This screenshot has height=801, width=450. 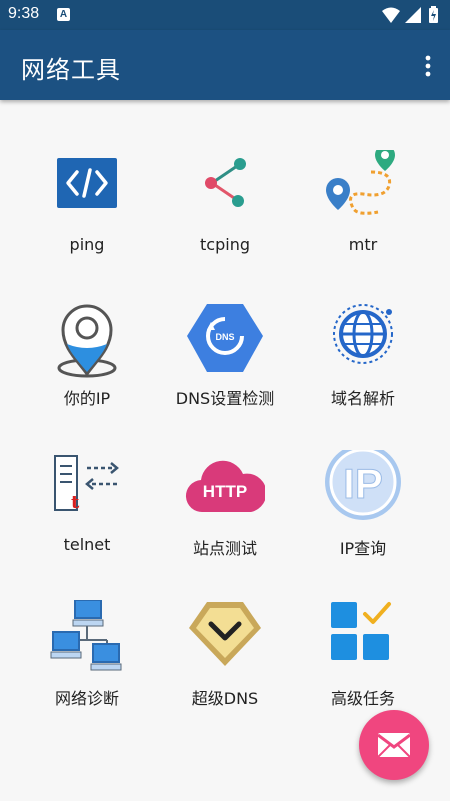 I want to click on tool-network-diagnosis: 网络诊断, so click(x=87, y=635).